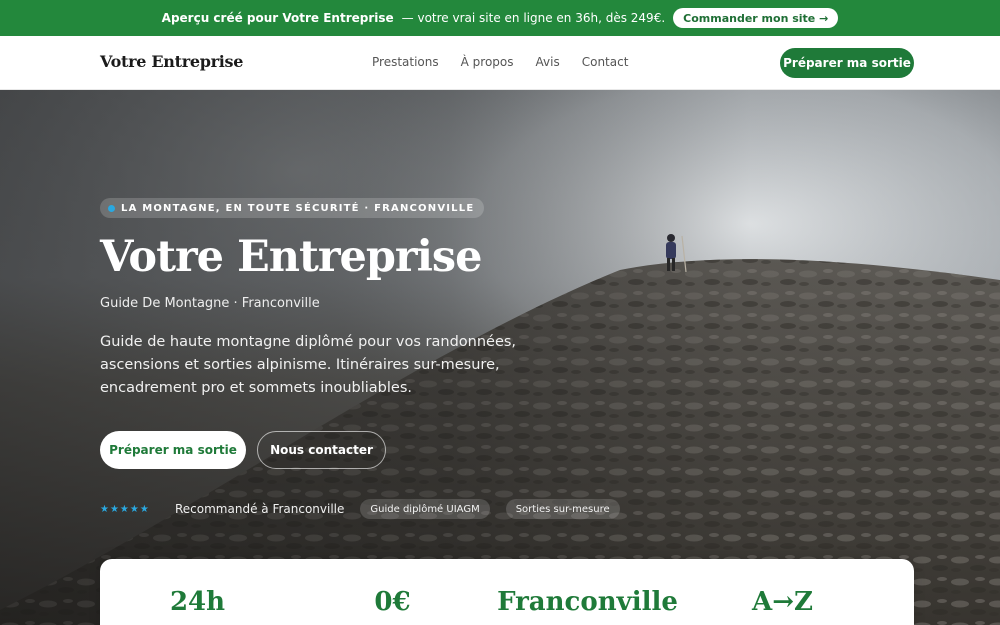 The height and width of the screenshot is (625, 1000). Describe the element at coordinates (173, 450) in the screenshot. I see `prepare-trip-button: Préparer ma sortie` at that location.